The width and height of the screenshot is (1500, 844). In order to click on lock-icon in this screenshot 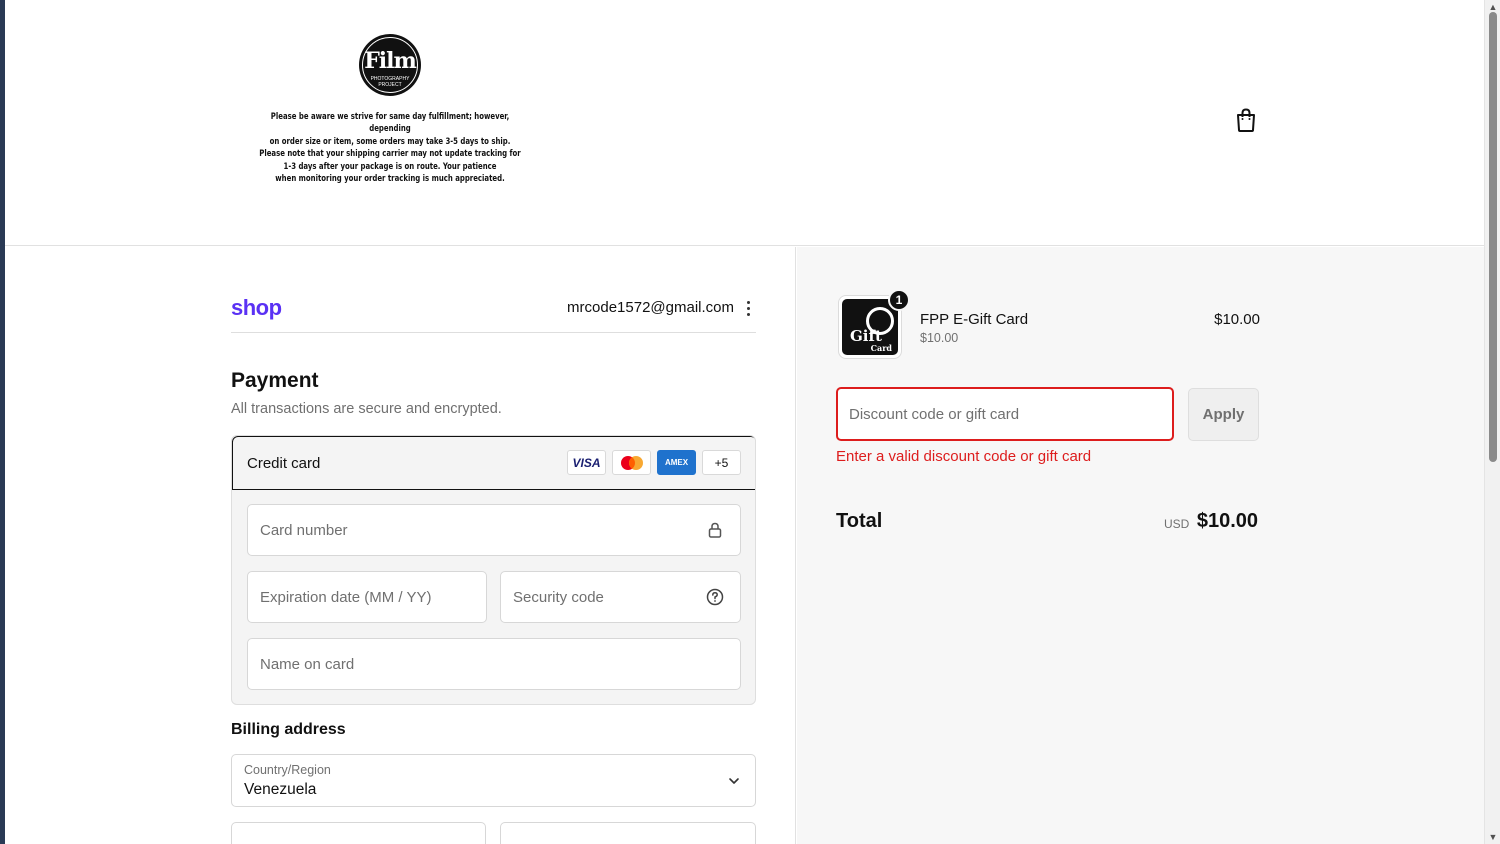, I will do `click(715, 530)`.